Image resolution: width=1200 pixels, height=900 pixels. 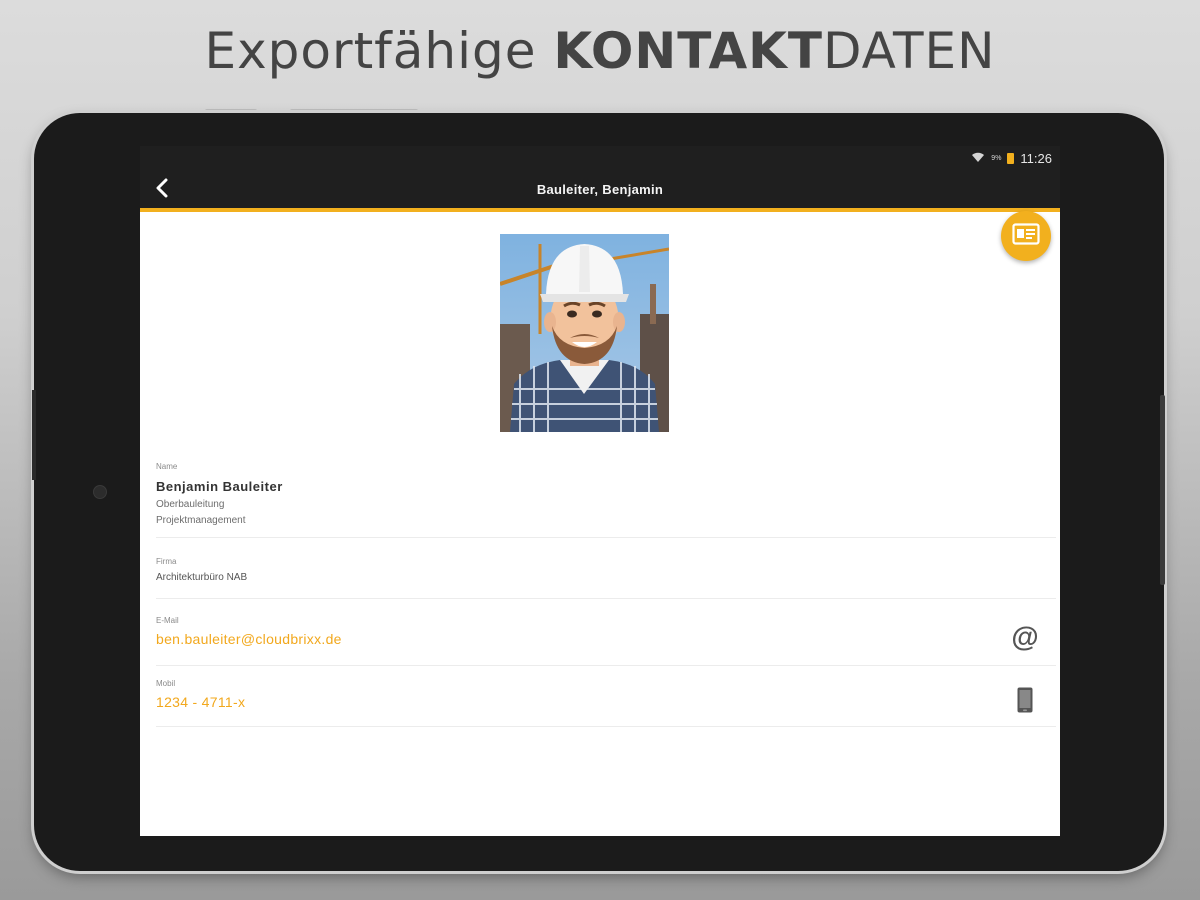 What do you see at coordinates (584, 333) in the screenshot?
I see `contact-avatar` at bounding box center [584, 333].